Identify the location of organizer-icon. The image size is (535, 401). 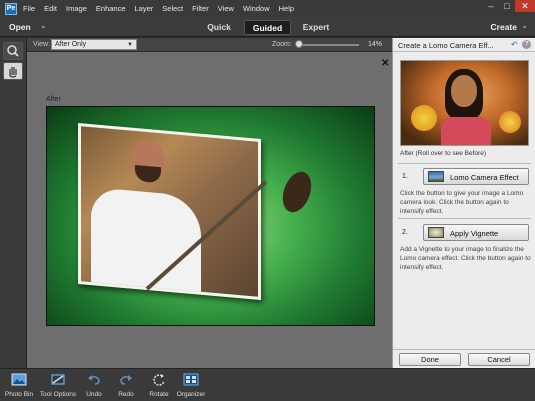
(191, 379).